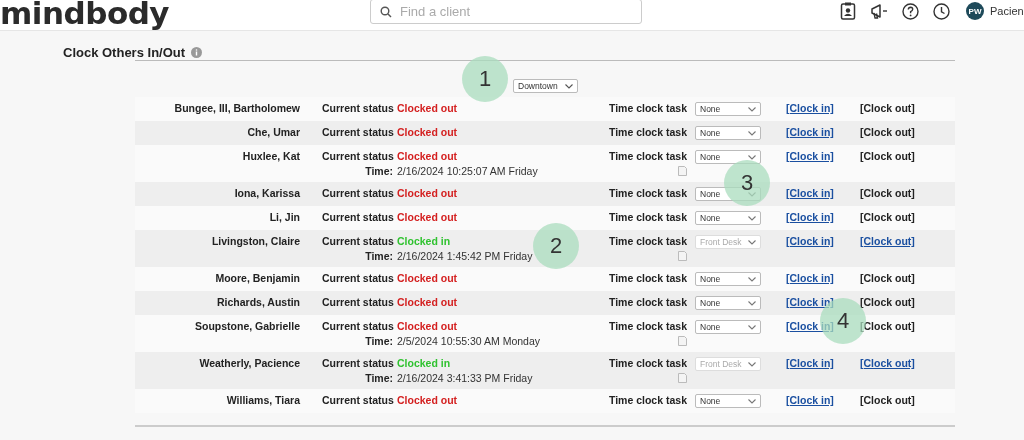 This screenshot has height=440, width=1024. I want to click on employee-name: Che, Umar, so click(273, 132).